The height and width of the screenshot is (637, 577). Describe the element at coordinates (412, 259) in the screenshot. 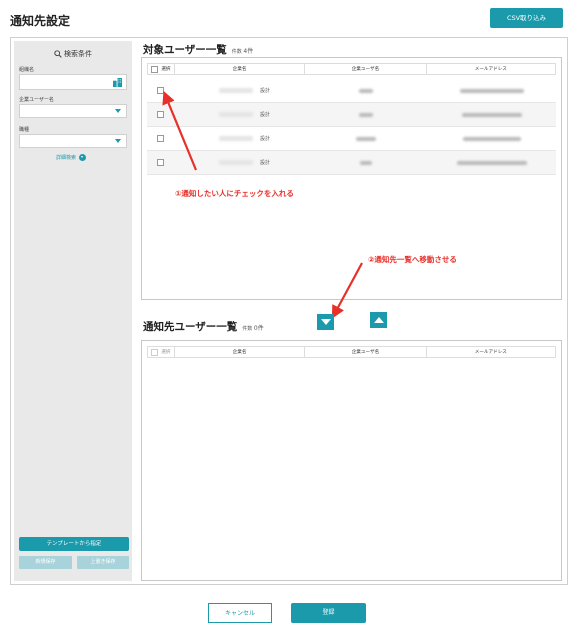

I see `annotation-step2: ②通知先一覧へ移動させる` at that location.